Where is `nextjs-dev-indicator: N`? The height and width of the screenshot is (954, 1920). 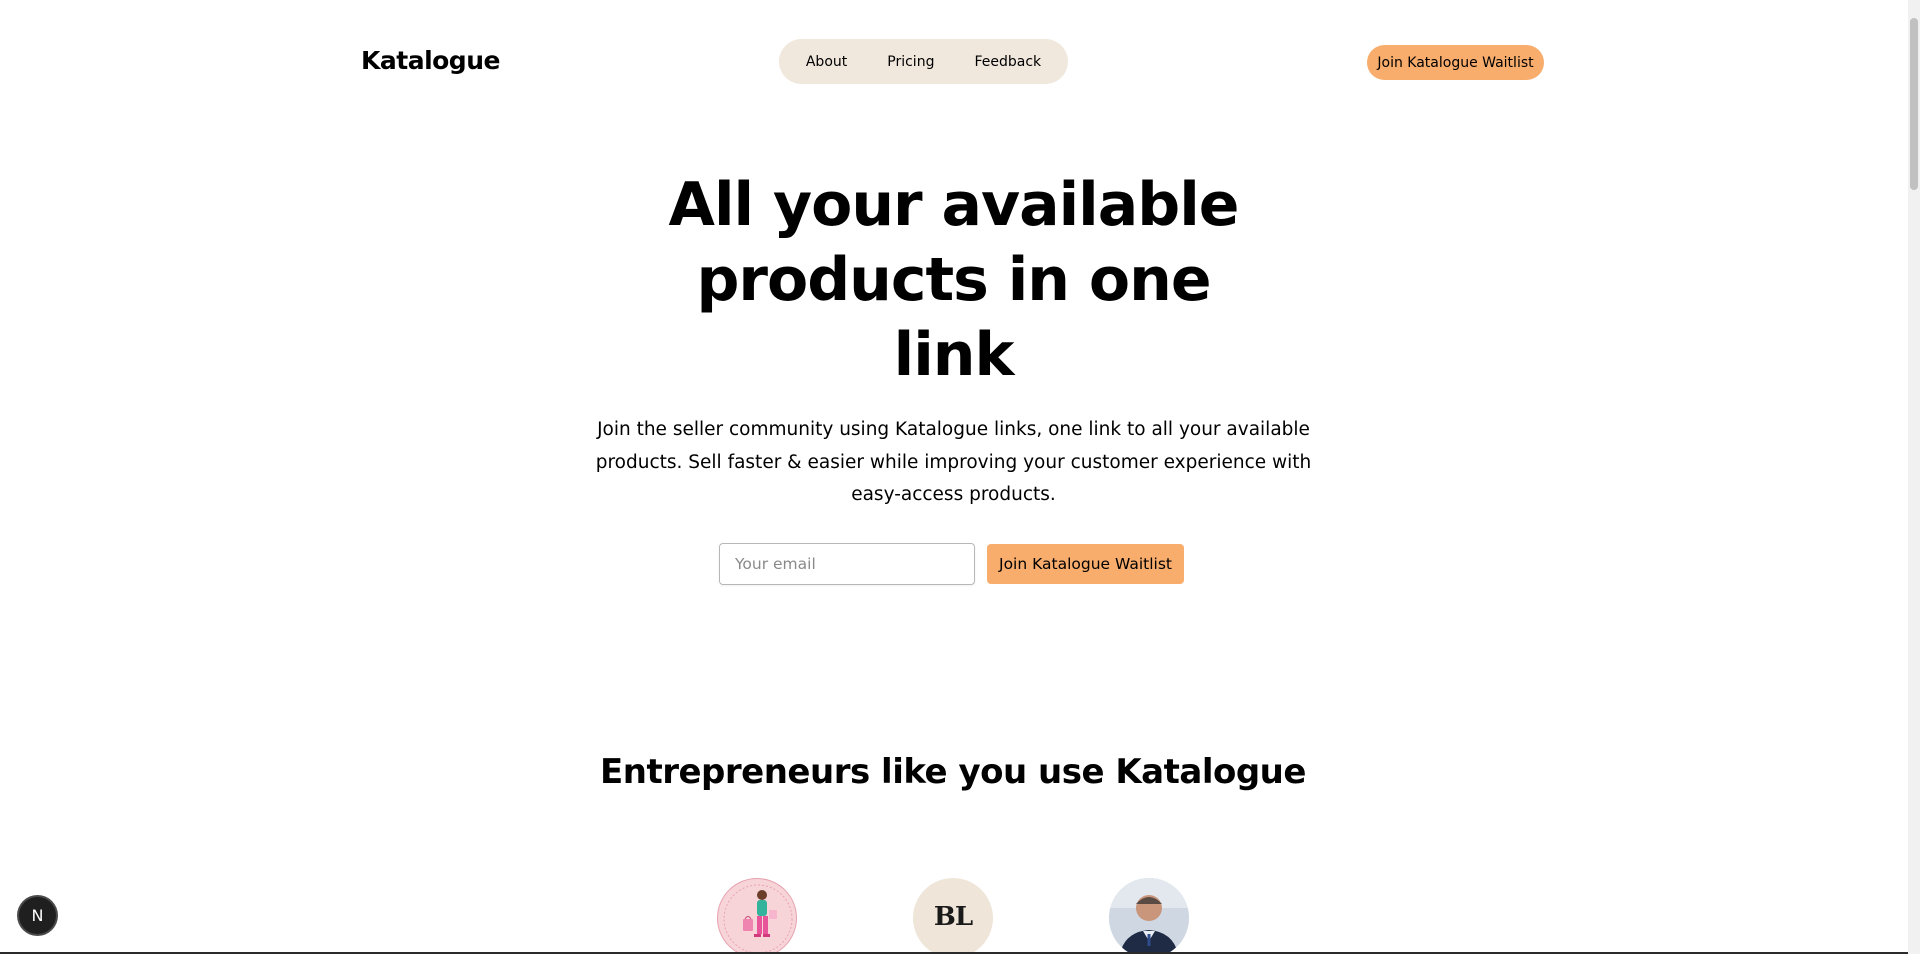
nextjs-dev-indicator: N is located at coordinates (37, 915).